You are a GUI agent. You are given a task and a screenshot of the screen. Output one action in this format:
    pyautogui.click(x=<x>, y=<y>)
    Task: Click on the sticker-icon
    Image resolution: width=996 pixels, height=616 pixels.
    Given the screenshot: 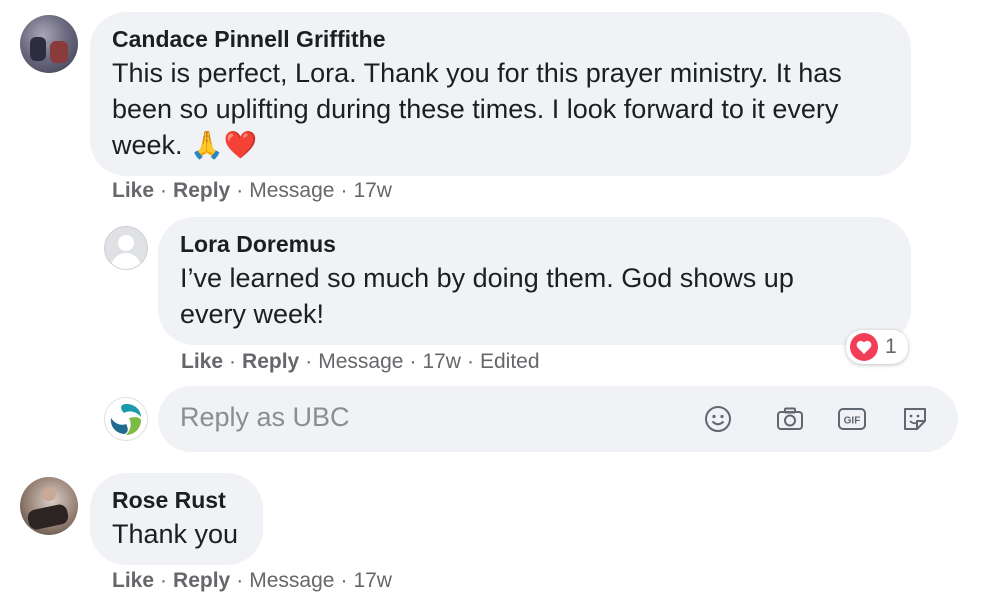 What is the action you would take?
    pyautogui.click(x=915, y=419)
    